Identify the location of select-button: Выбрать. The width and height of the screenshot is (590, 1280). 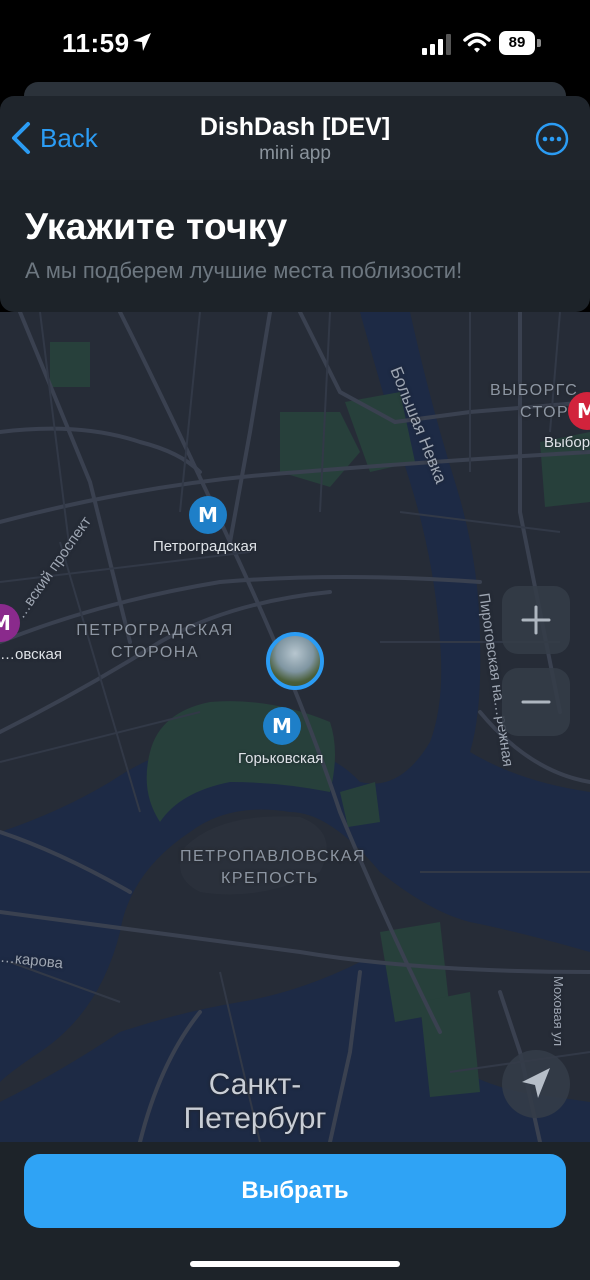
(295, 1191).